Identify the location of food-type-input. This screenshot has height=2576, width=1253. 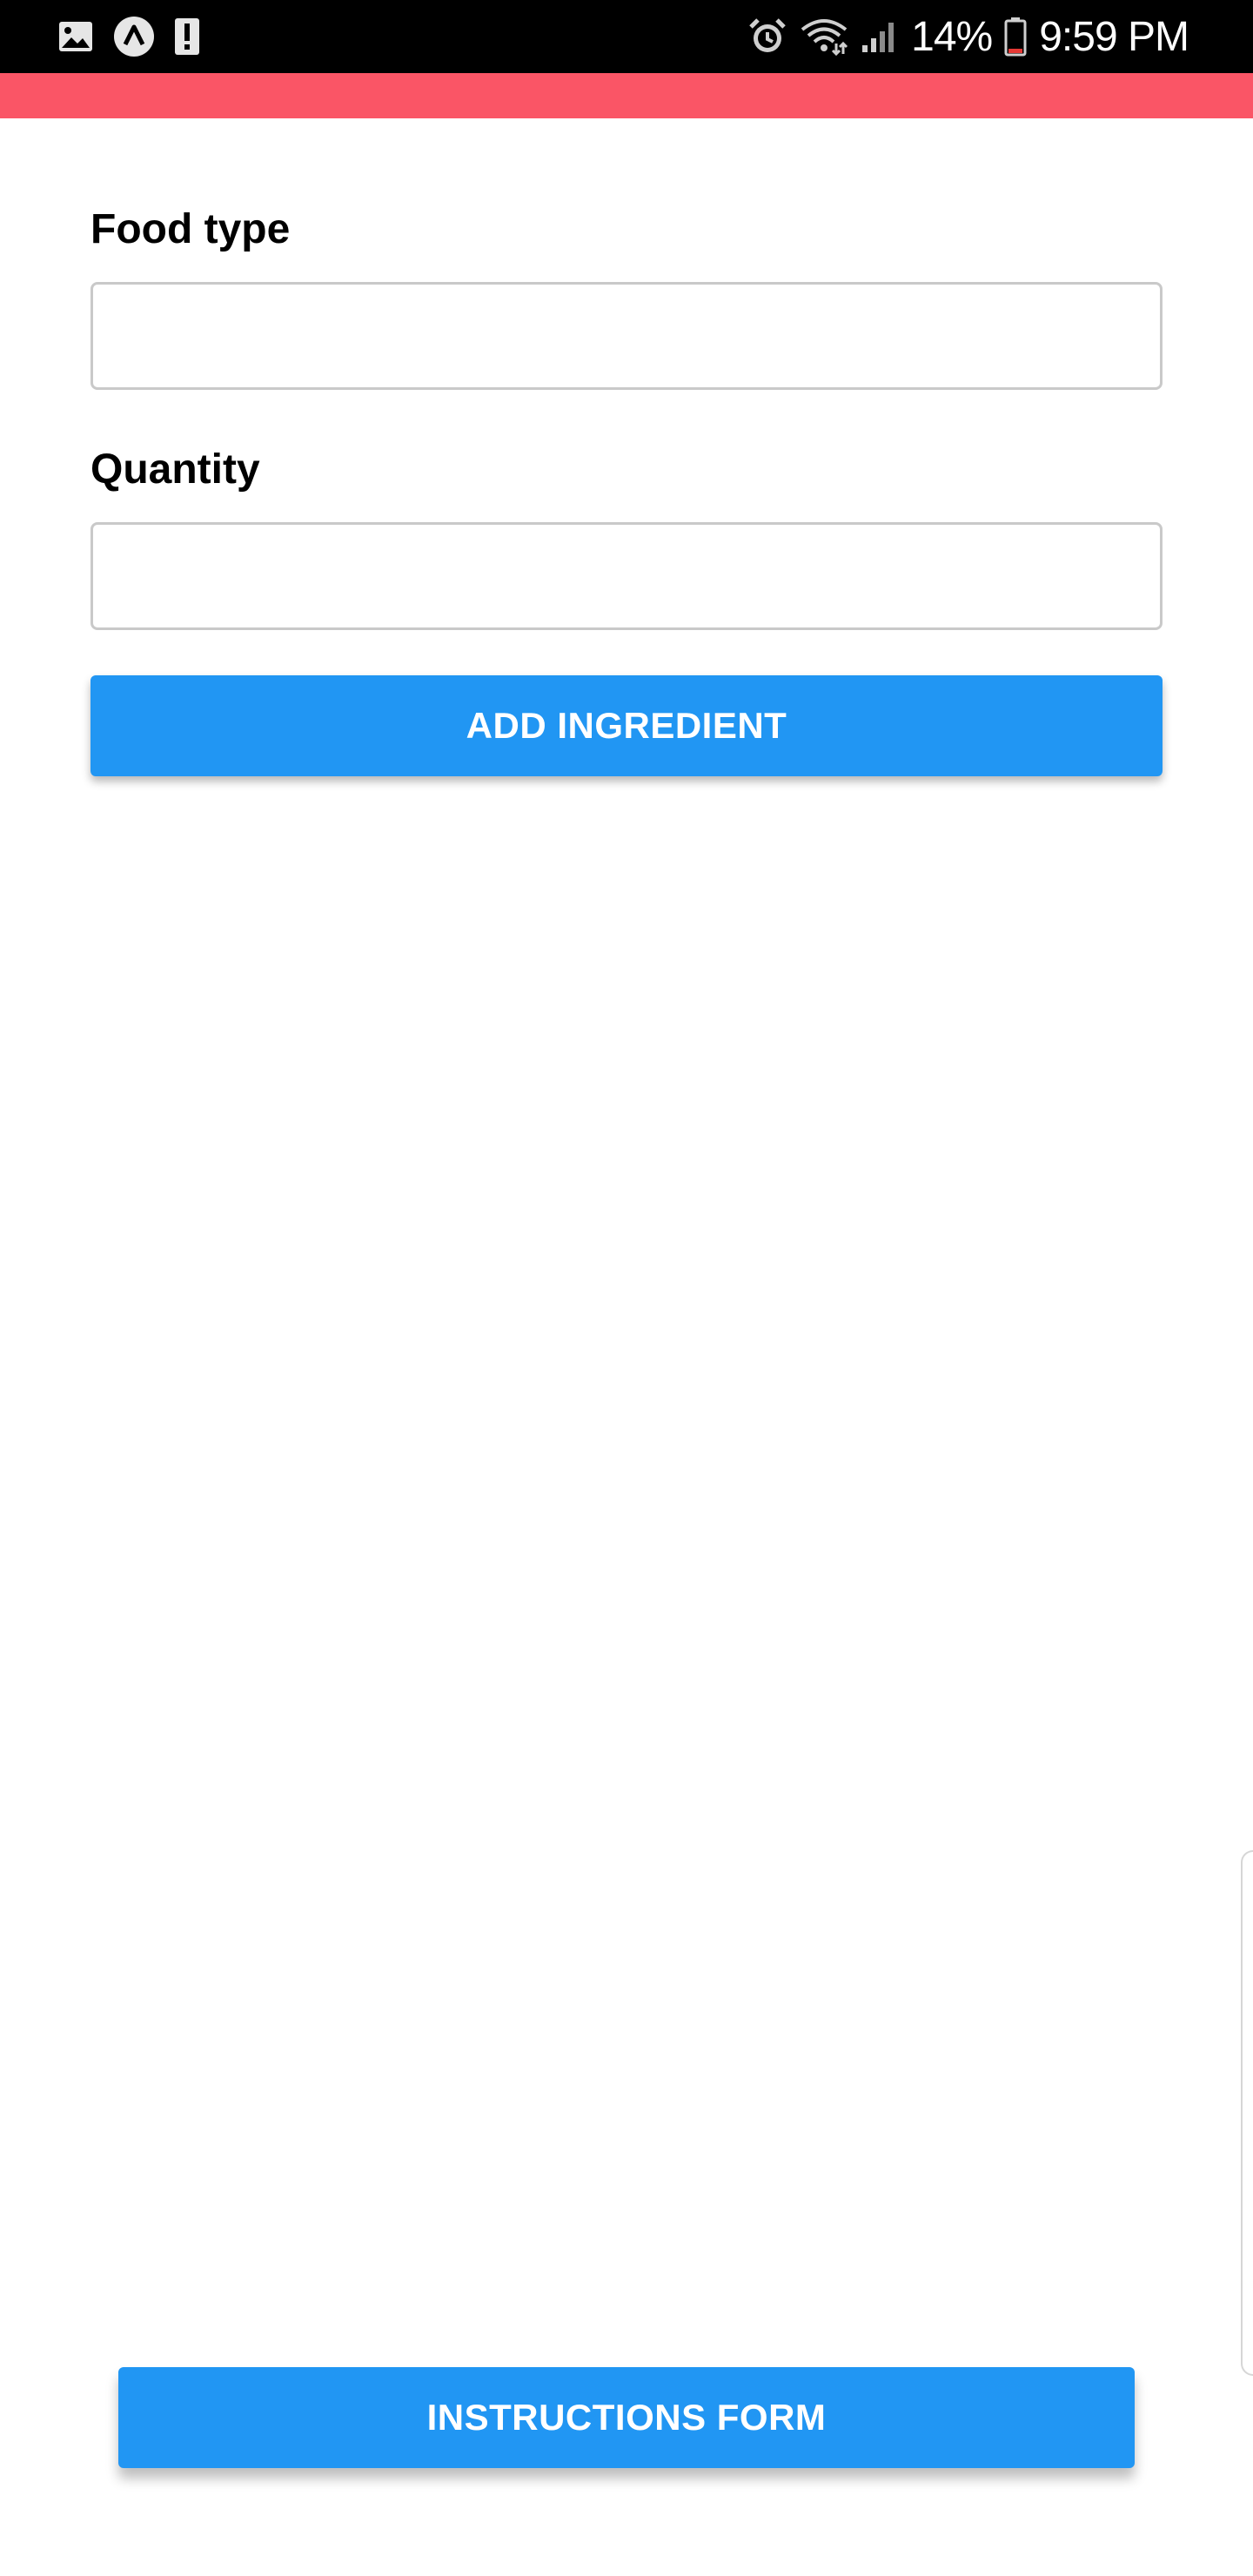
(626, 336).